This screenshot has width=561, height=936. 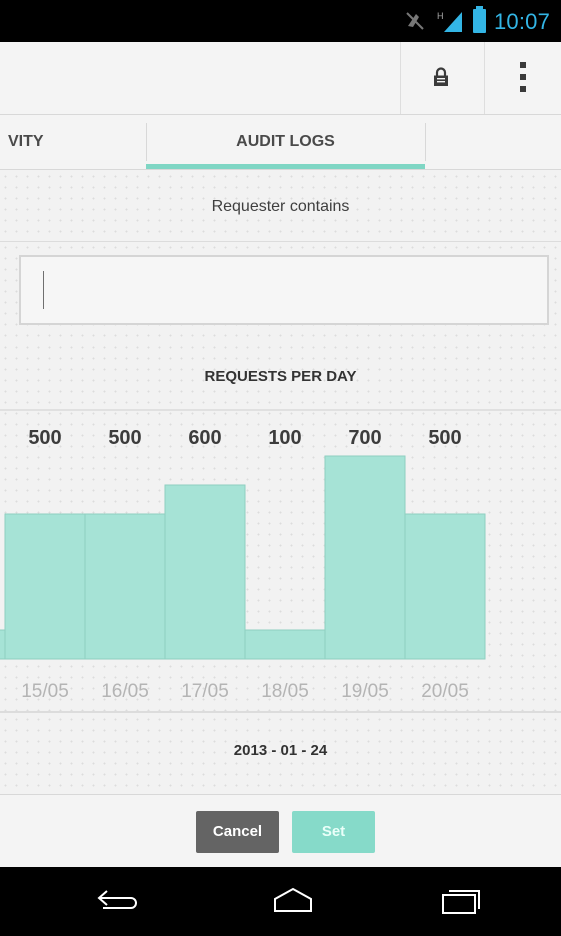 What do you see at coordinates (280, 831) in the screenshot?
I see `button-bar: Cancel Set` at bounding box center [280, 831].